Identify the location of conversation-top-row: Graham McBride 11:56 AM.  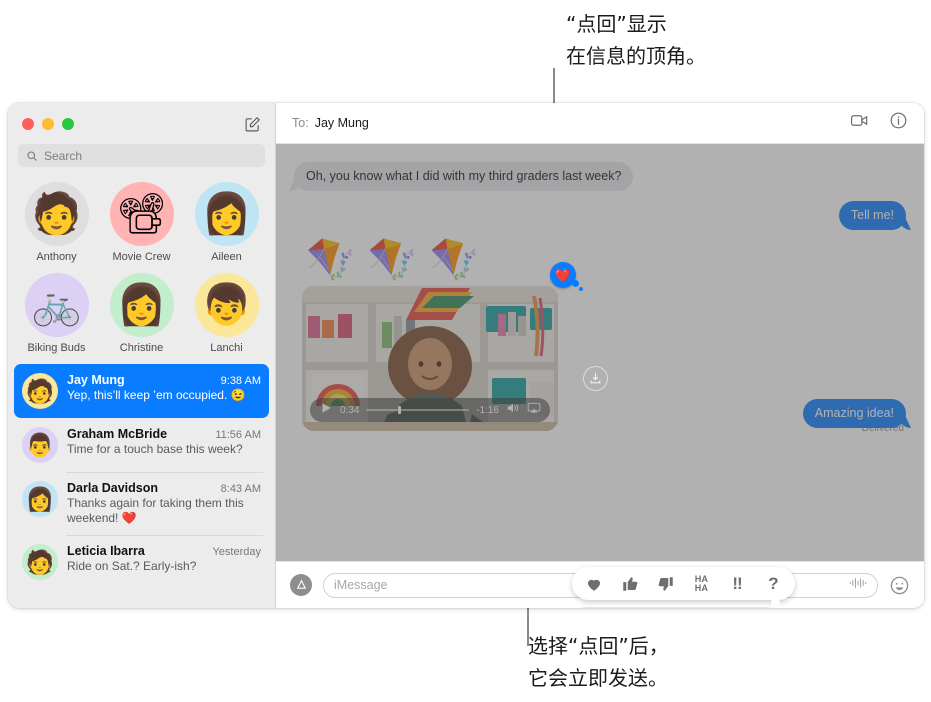
(164, 434).